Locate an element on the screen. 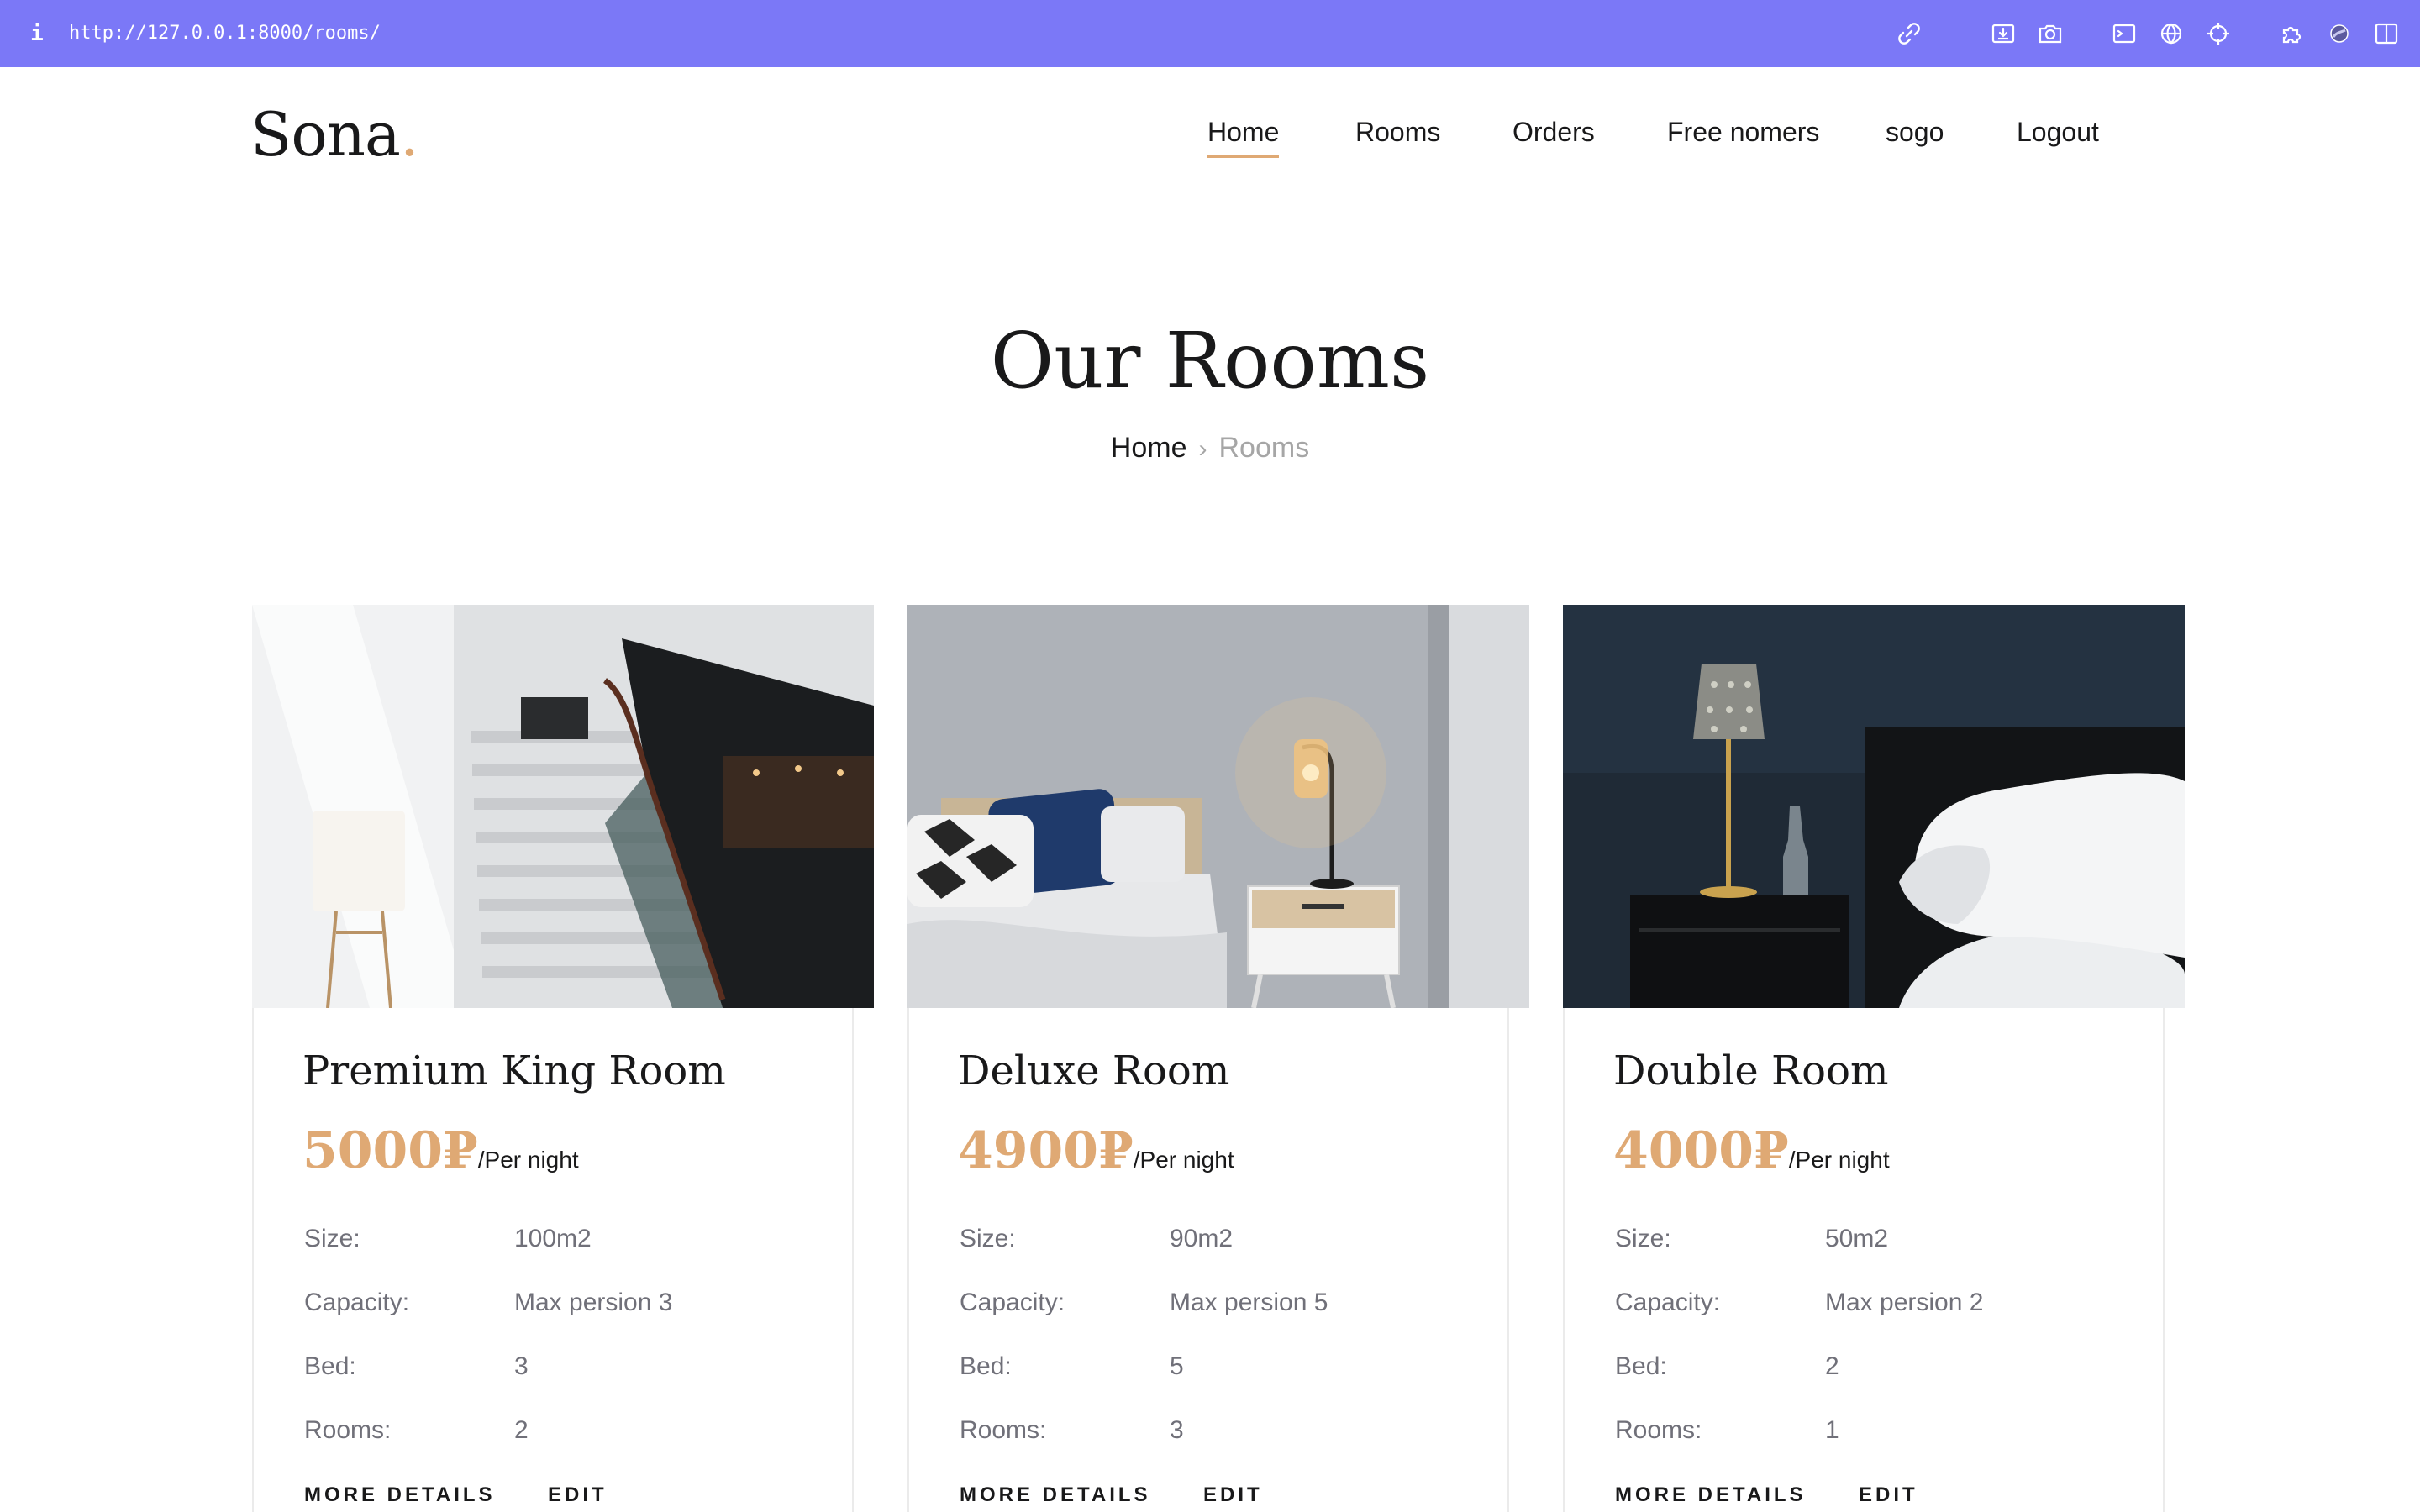 The height and width of the screenshot is (1512, 2420). dark-bedroom-photo is located at coordinates (1874, 806).